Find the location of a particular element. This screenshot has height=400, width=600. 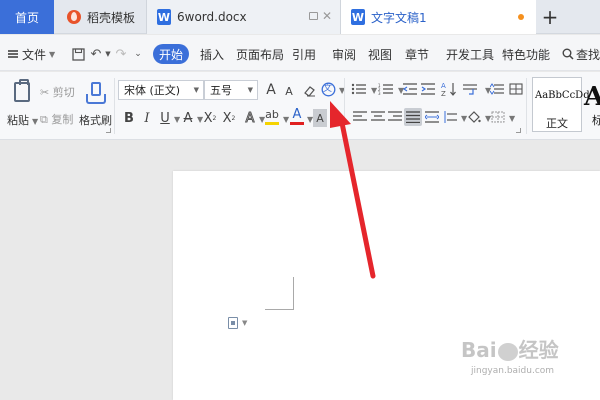

tab-home: 首页 is located at coordinates (27, 17).